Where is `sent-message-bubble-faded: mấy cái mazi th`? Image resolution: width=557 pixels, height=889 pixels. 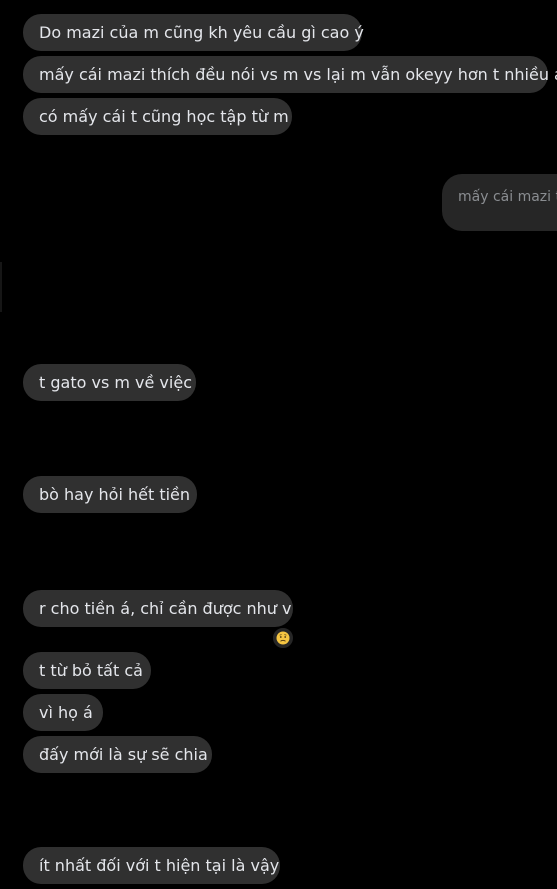 sent-message-bubble-faded: mấy cái mazi th is located at coordinates (499, 202).